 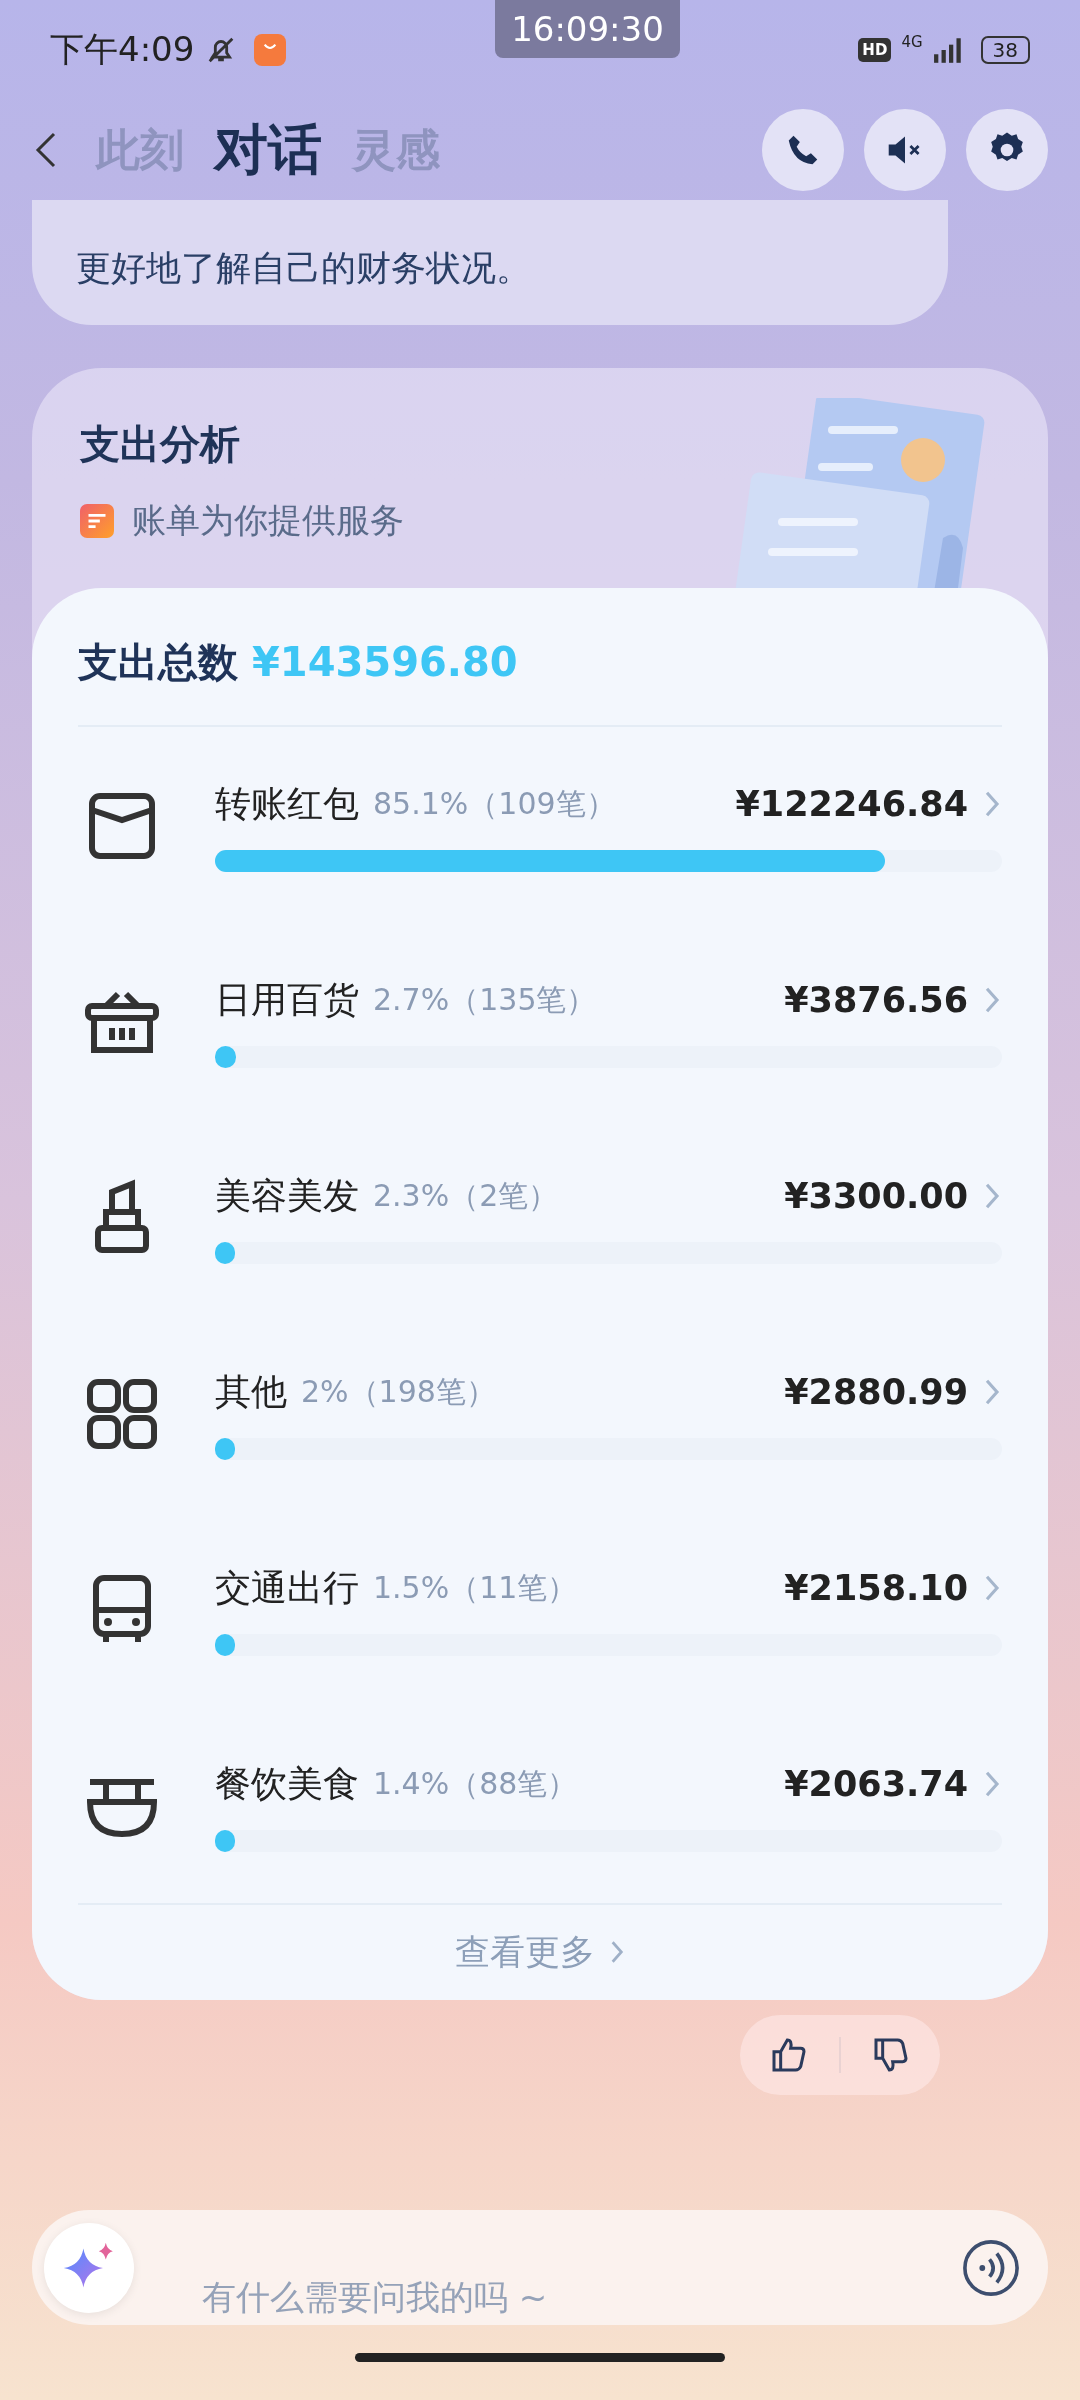 What do you see at coordinates (912, 42) in the screenshot?
I see `network-label: 4G` at bounding box center [912, 42].